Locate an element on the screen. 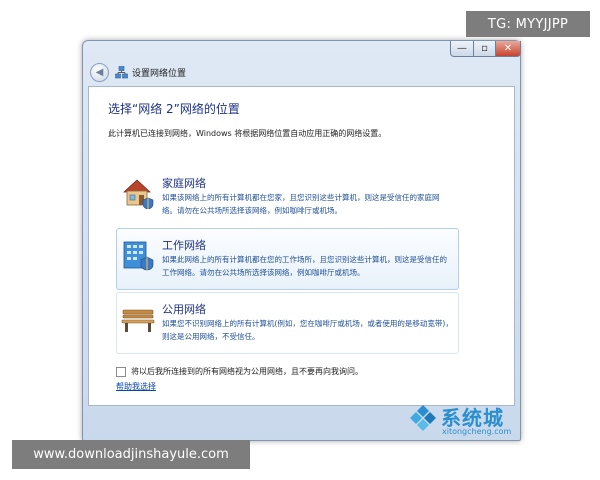 The image size is (600, 480). minimize-button: — is located at coordinates (462, 49).